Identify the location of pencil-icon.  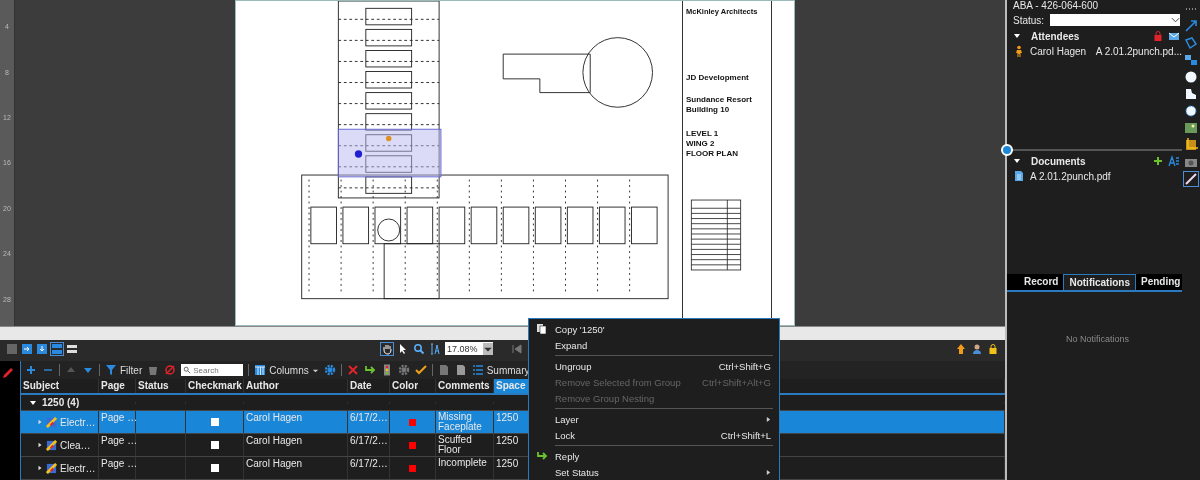
(8, 373).